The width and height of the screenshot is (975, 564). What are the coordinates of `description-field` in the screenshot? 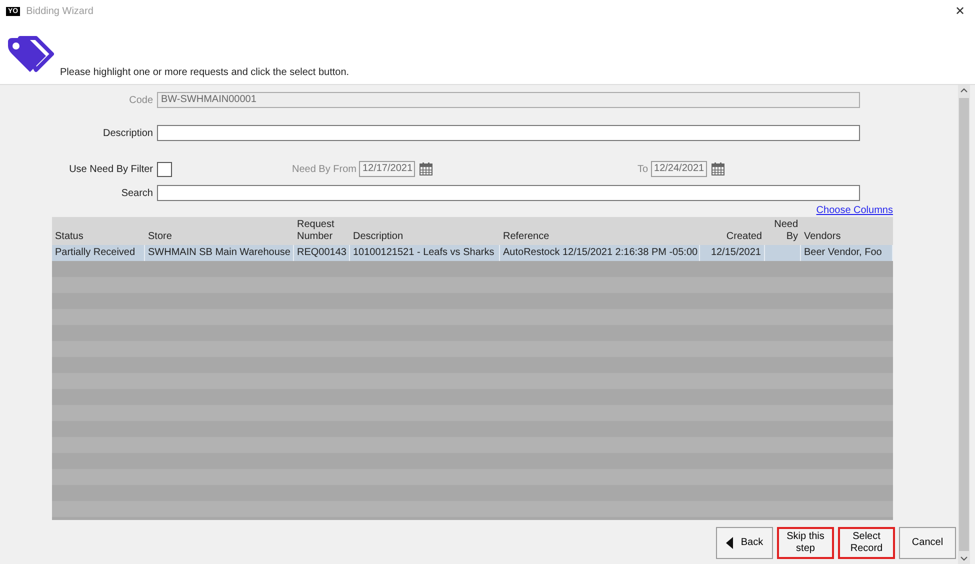 It's located at (508, 133).